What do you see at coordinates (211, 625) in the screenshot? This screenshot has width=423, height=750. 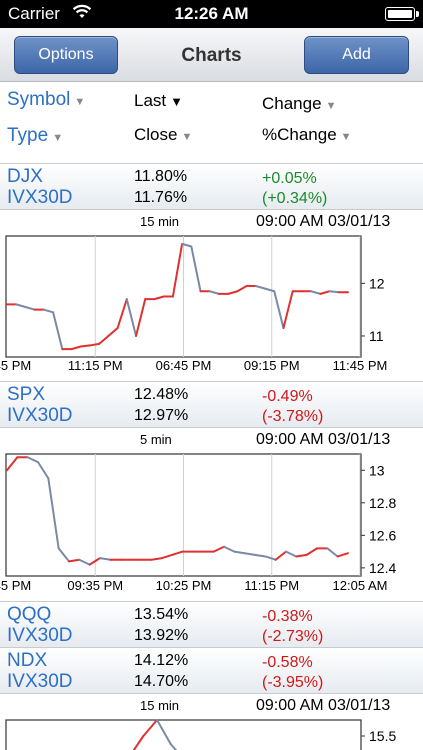 I see `quote-row: QQQ IVX30D 13.54% 13.92% -0.38% (-2.73%)` at bounding box center [211, 625].